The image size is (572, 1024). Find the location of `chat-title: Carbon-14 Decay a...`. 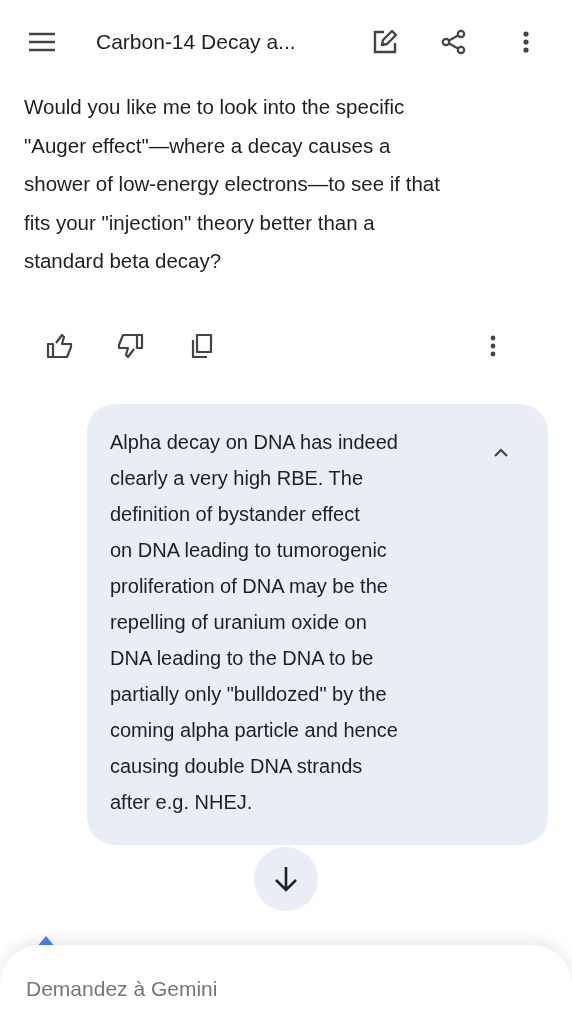

chat-title: Carbon-14 Decay a... is located at coordinates (196, 42).